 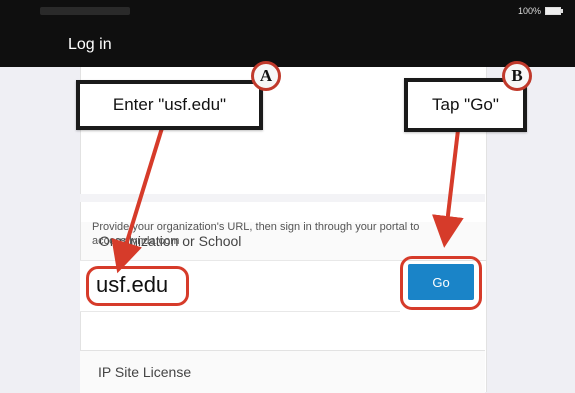 What do you see at coordinates (282, 198) in the screenshot?
I see `section-divider` at bounding box center [282, 198].